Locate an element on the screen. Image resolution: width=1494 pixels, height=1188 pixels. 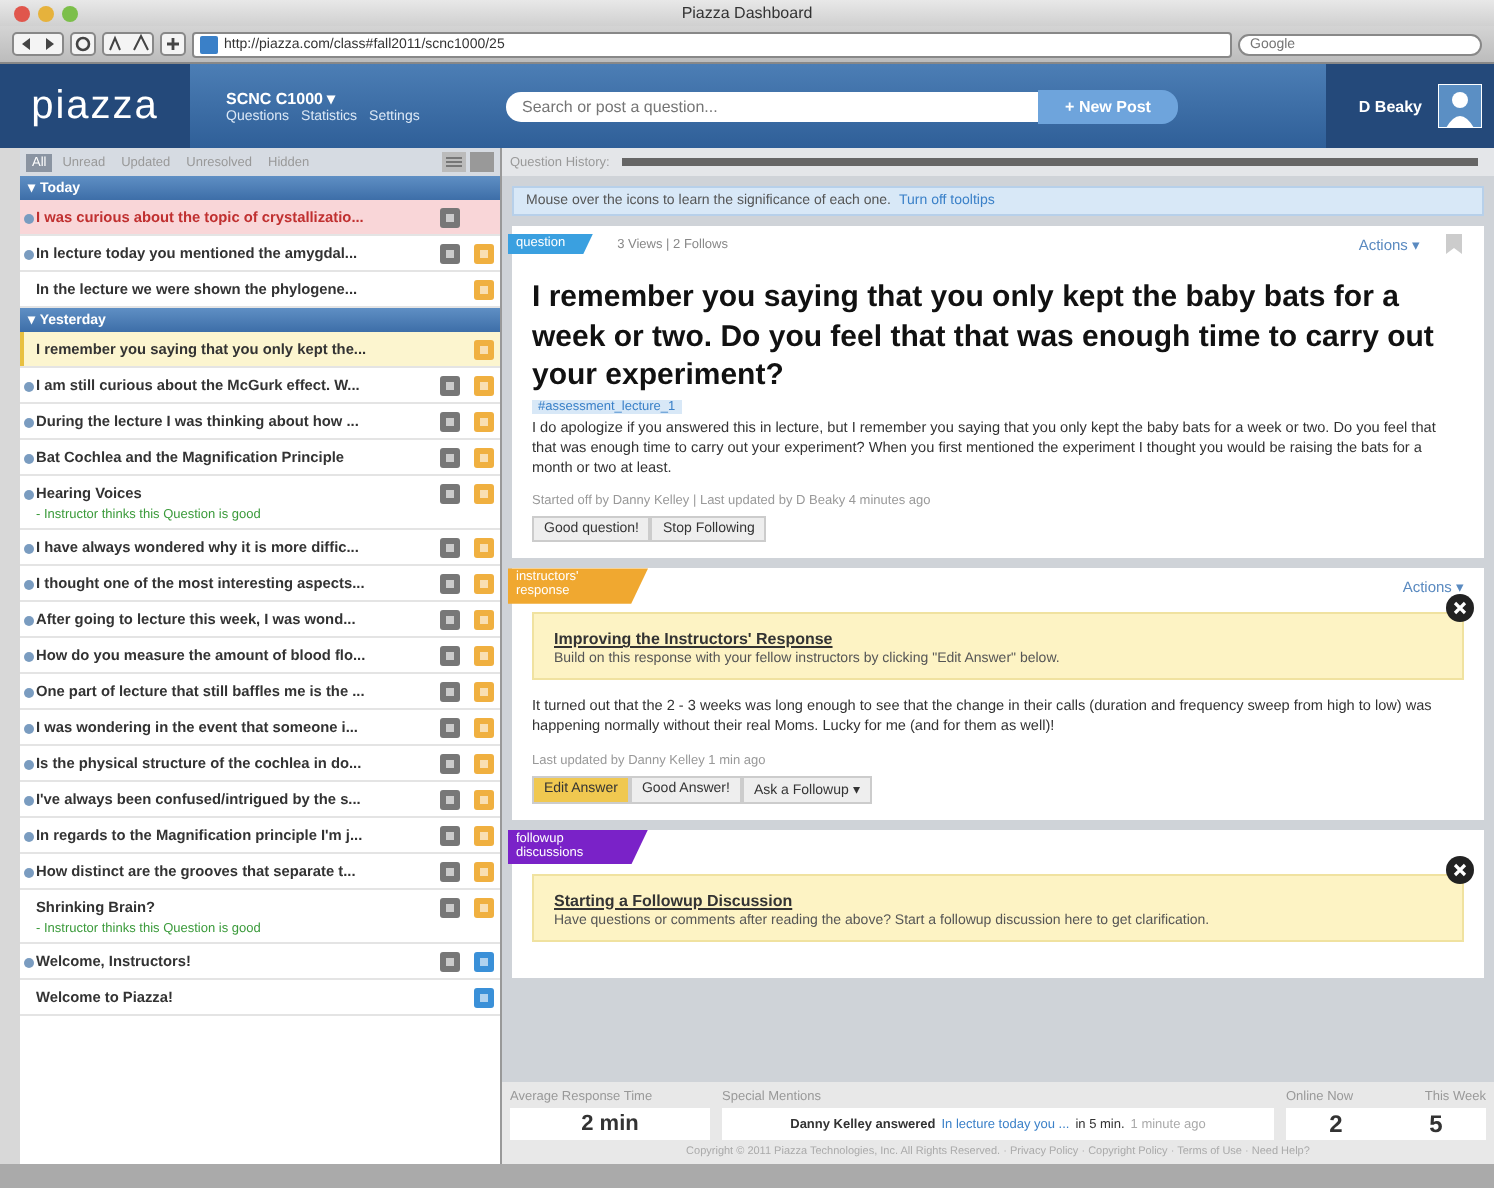
site-icon is located at coordinates (209, 44).